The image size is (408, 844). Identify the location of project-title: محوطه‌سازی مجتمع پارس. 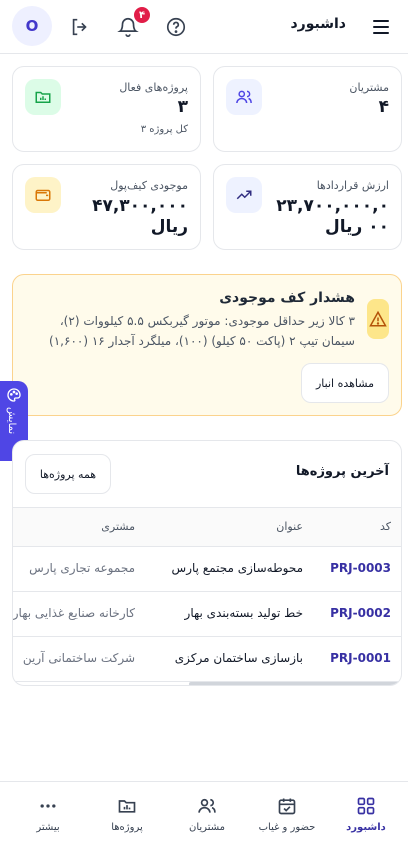
(237, 568).